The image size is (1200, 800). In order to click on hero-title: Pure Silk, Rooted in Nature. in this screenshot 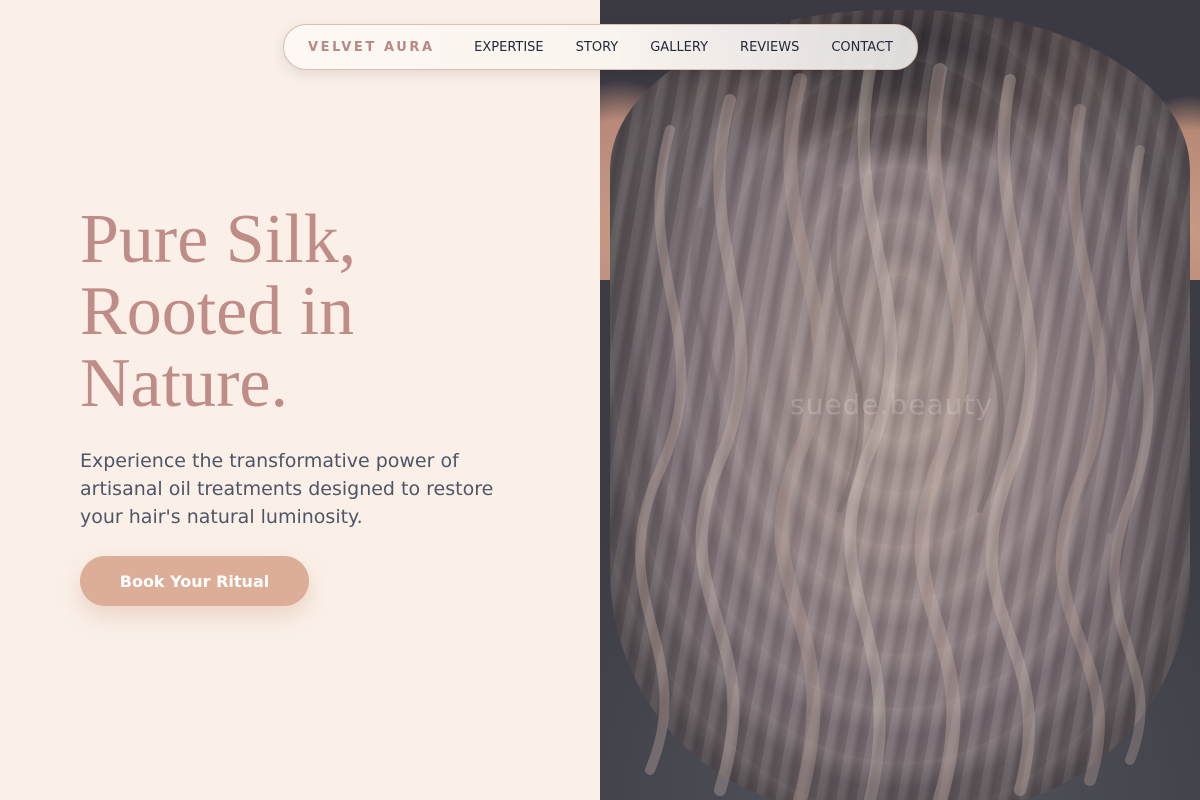, I will do `click(300, 312)`.